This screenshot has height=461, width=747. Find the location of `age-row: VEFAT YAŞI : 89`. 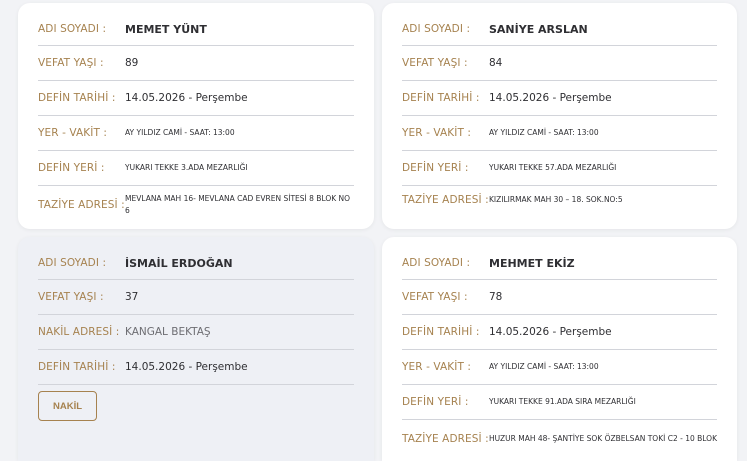

age-row: VEFAT YAŞI : 89 is located at coordinates (196, 63).